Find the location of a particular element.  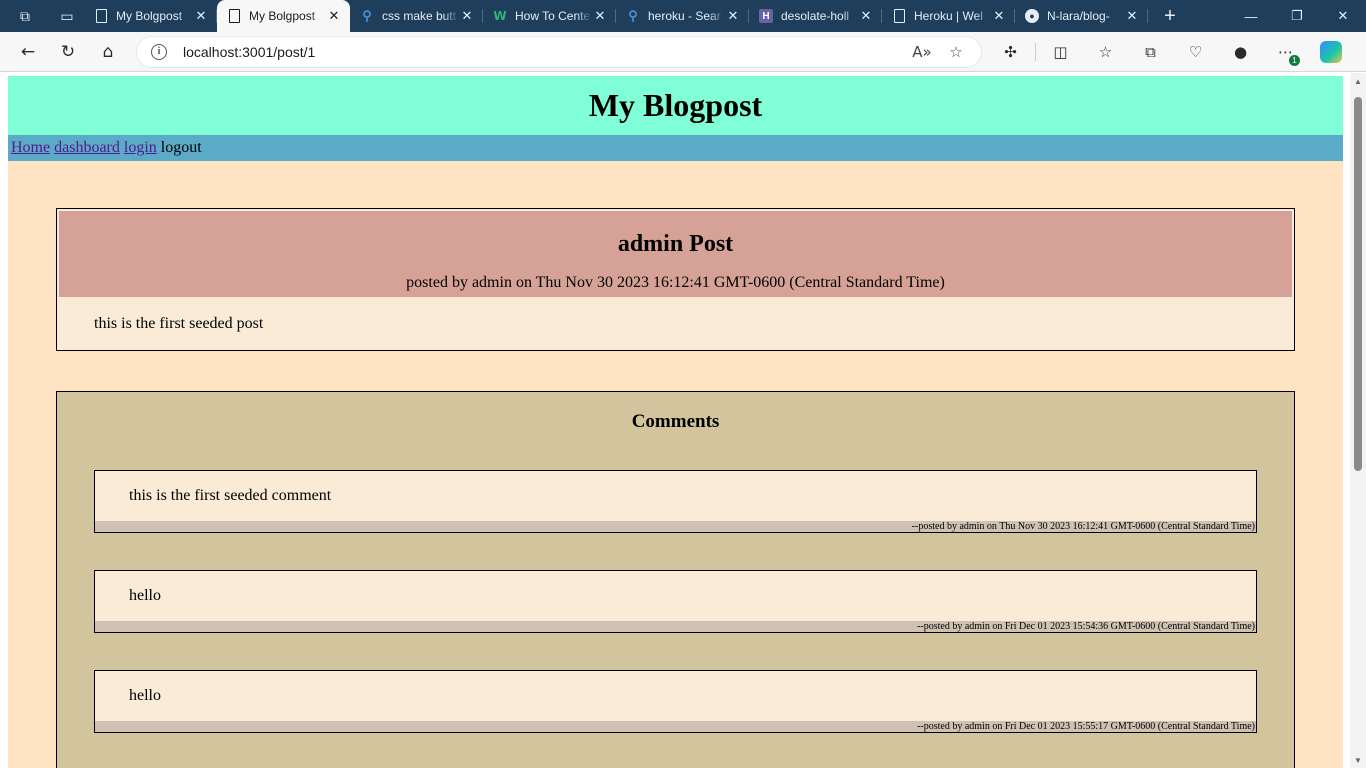

info-icon: i is located at coordinates (159, 51).